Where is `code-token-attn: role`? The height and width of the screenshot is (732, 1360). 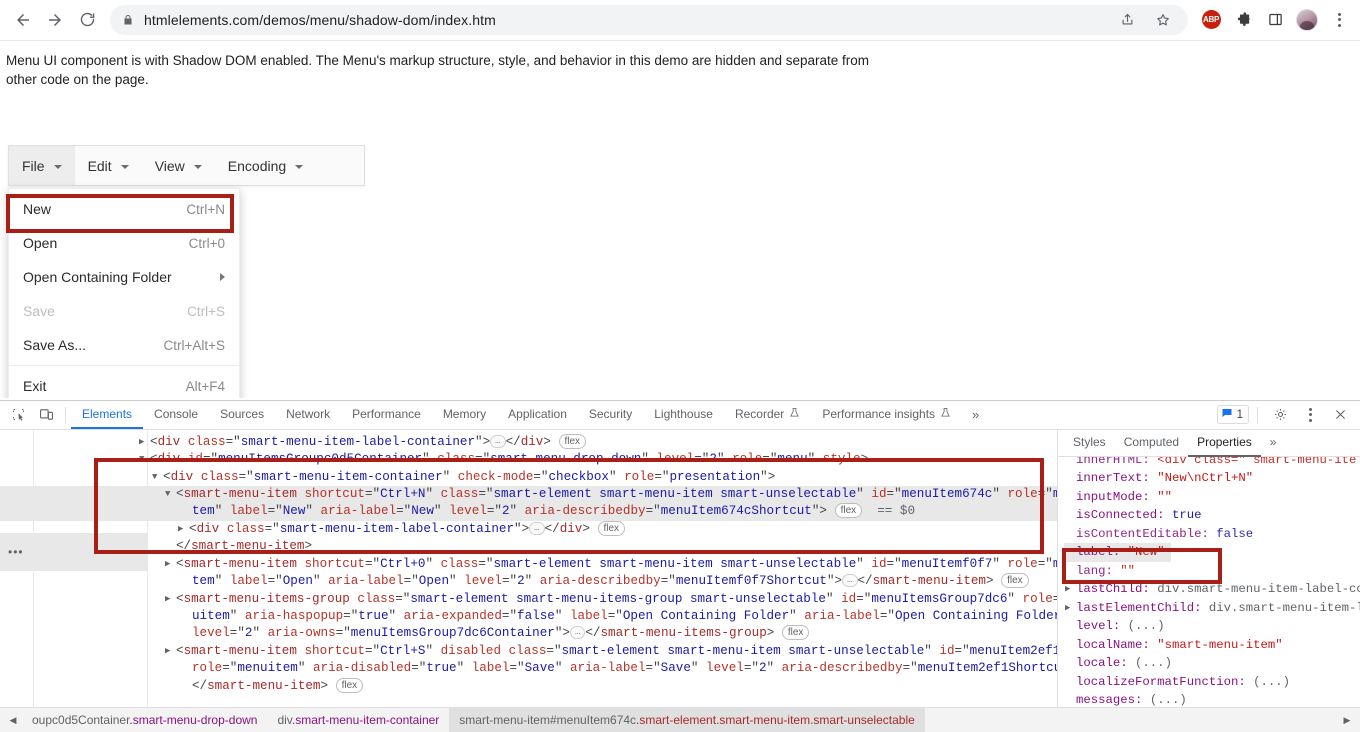
code-token-attn: role is located at coordinates (639, 476).